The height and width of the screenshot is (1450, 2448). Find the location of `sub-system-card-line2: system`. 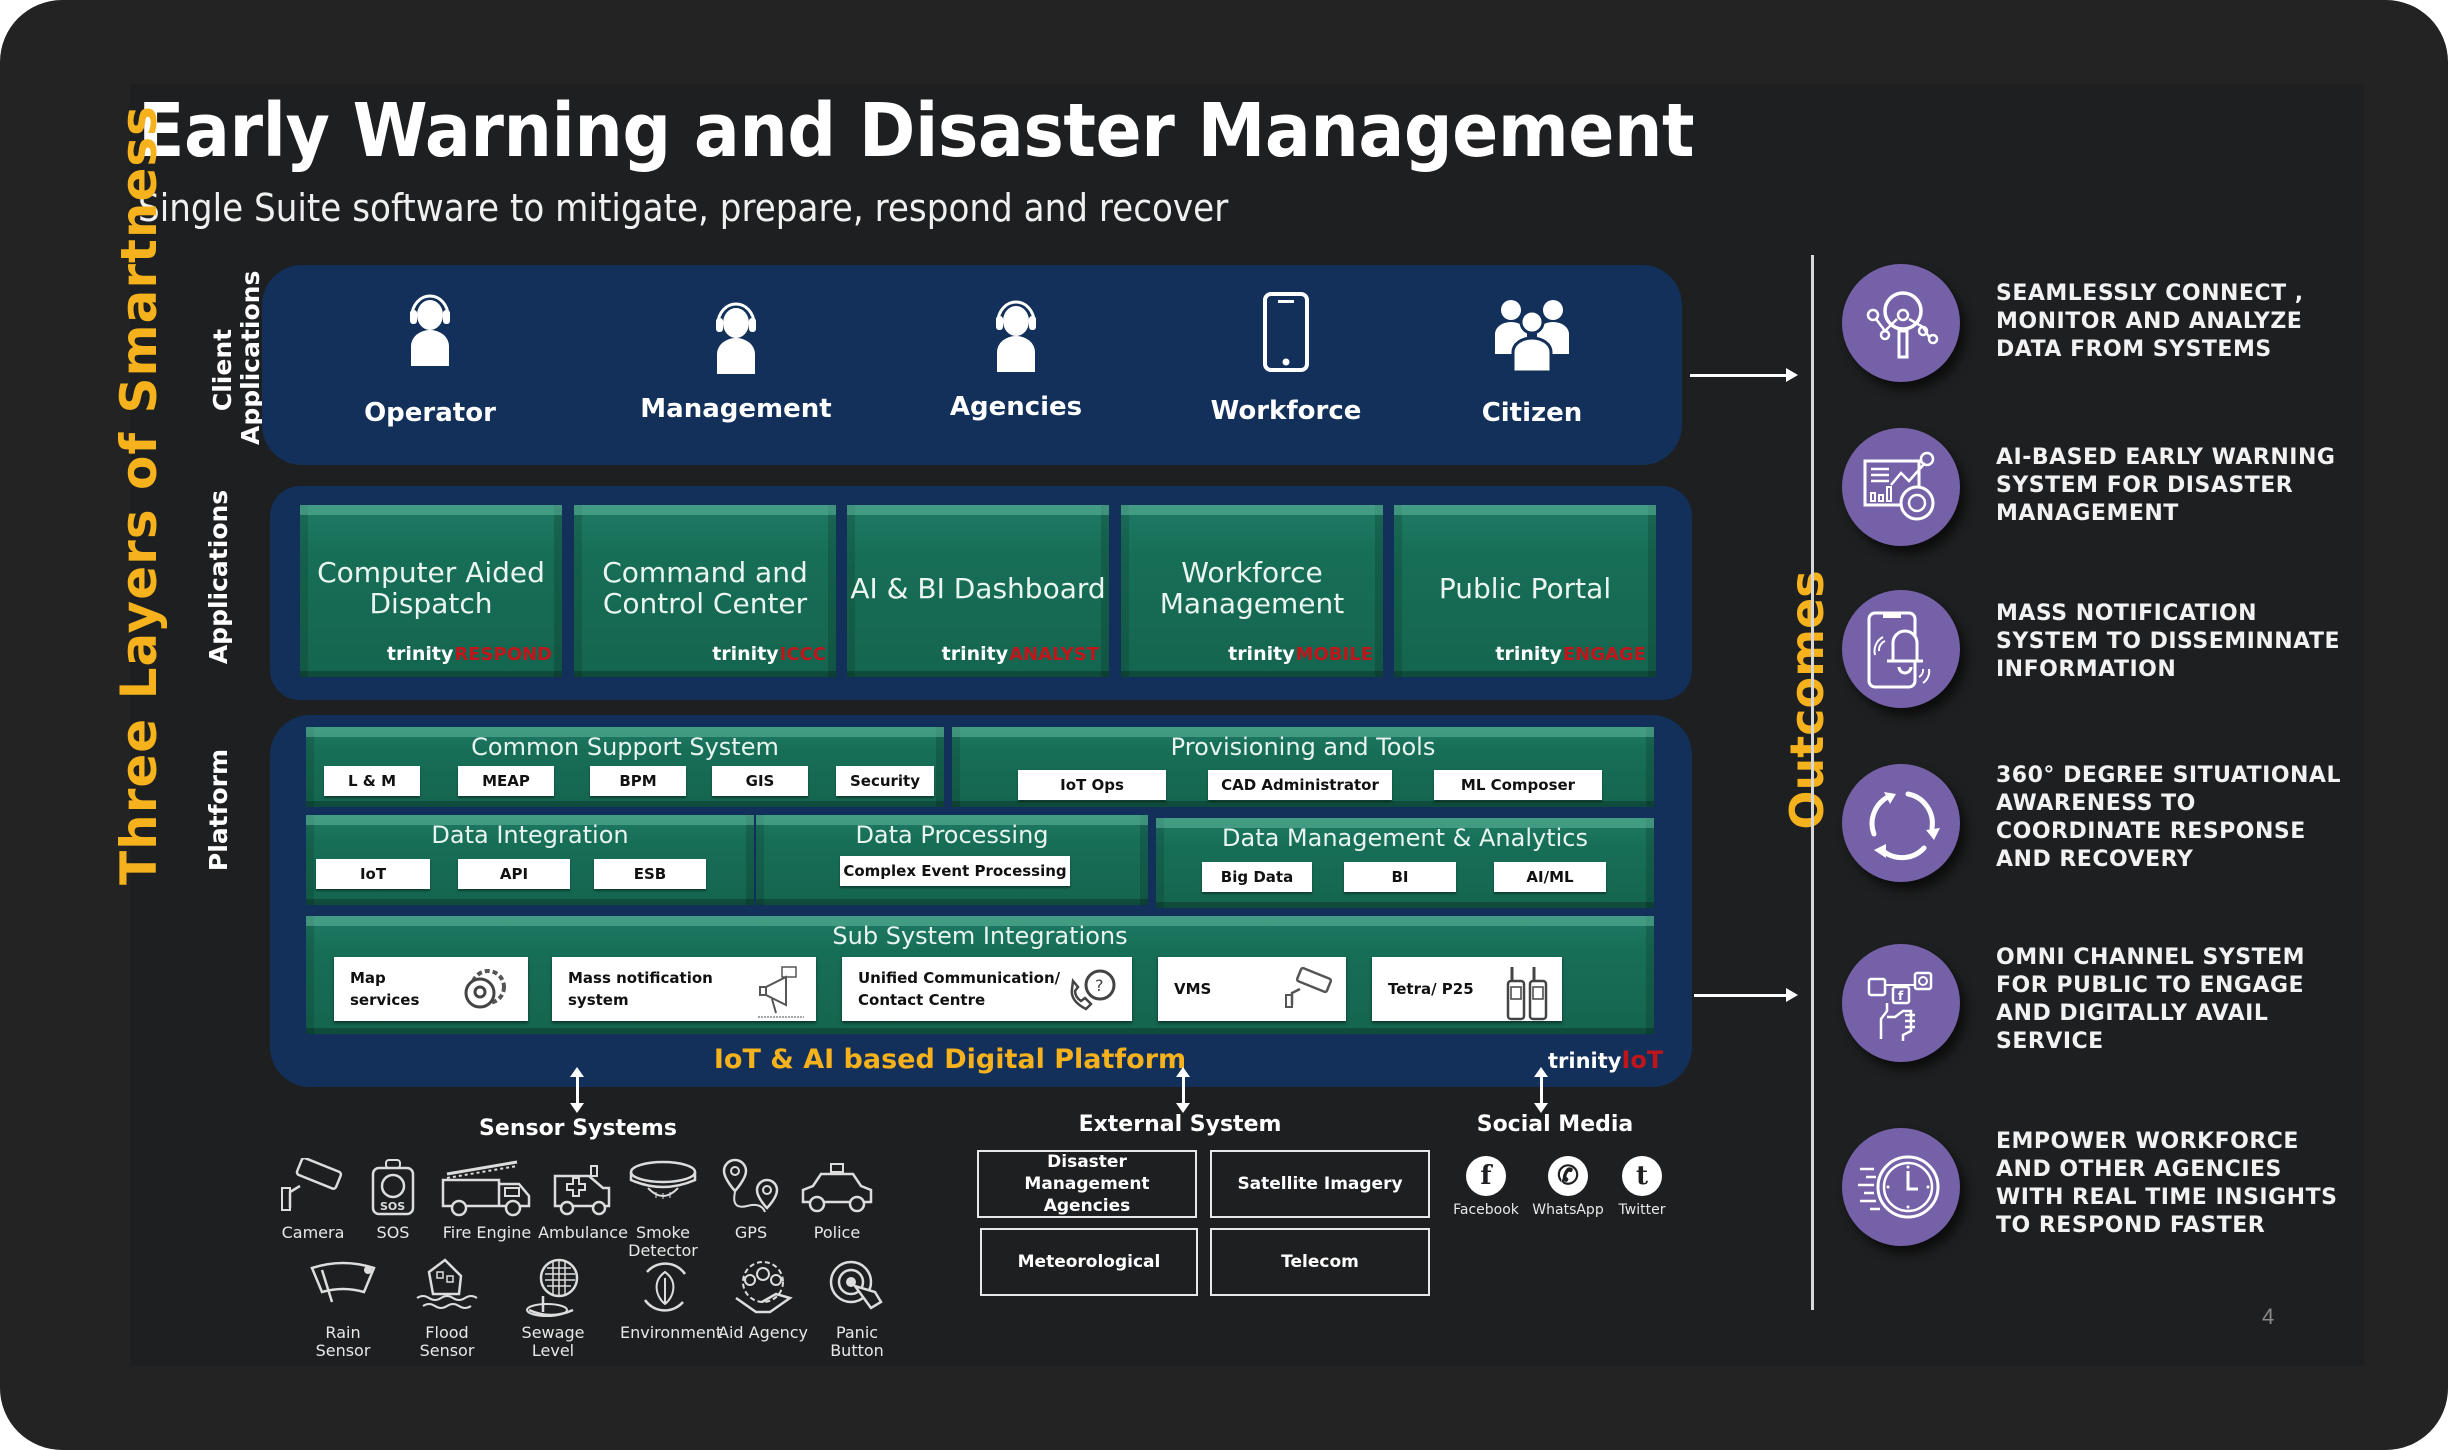

sub-system-card-line2: system is located at coordinates (598, 1000).